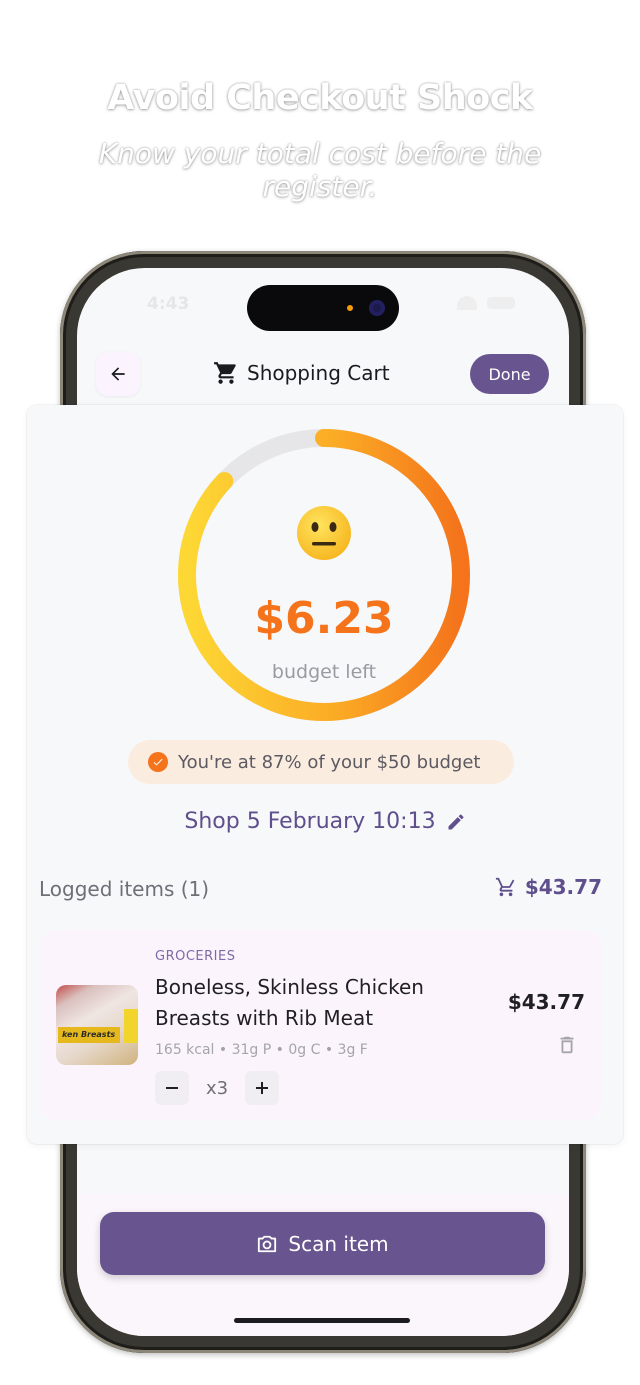  I want to click on dynamic-island, so click(323, 308).